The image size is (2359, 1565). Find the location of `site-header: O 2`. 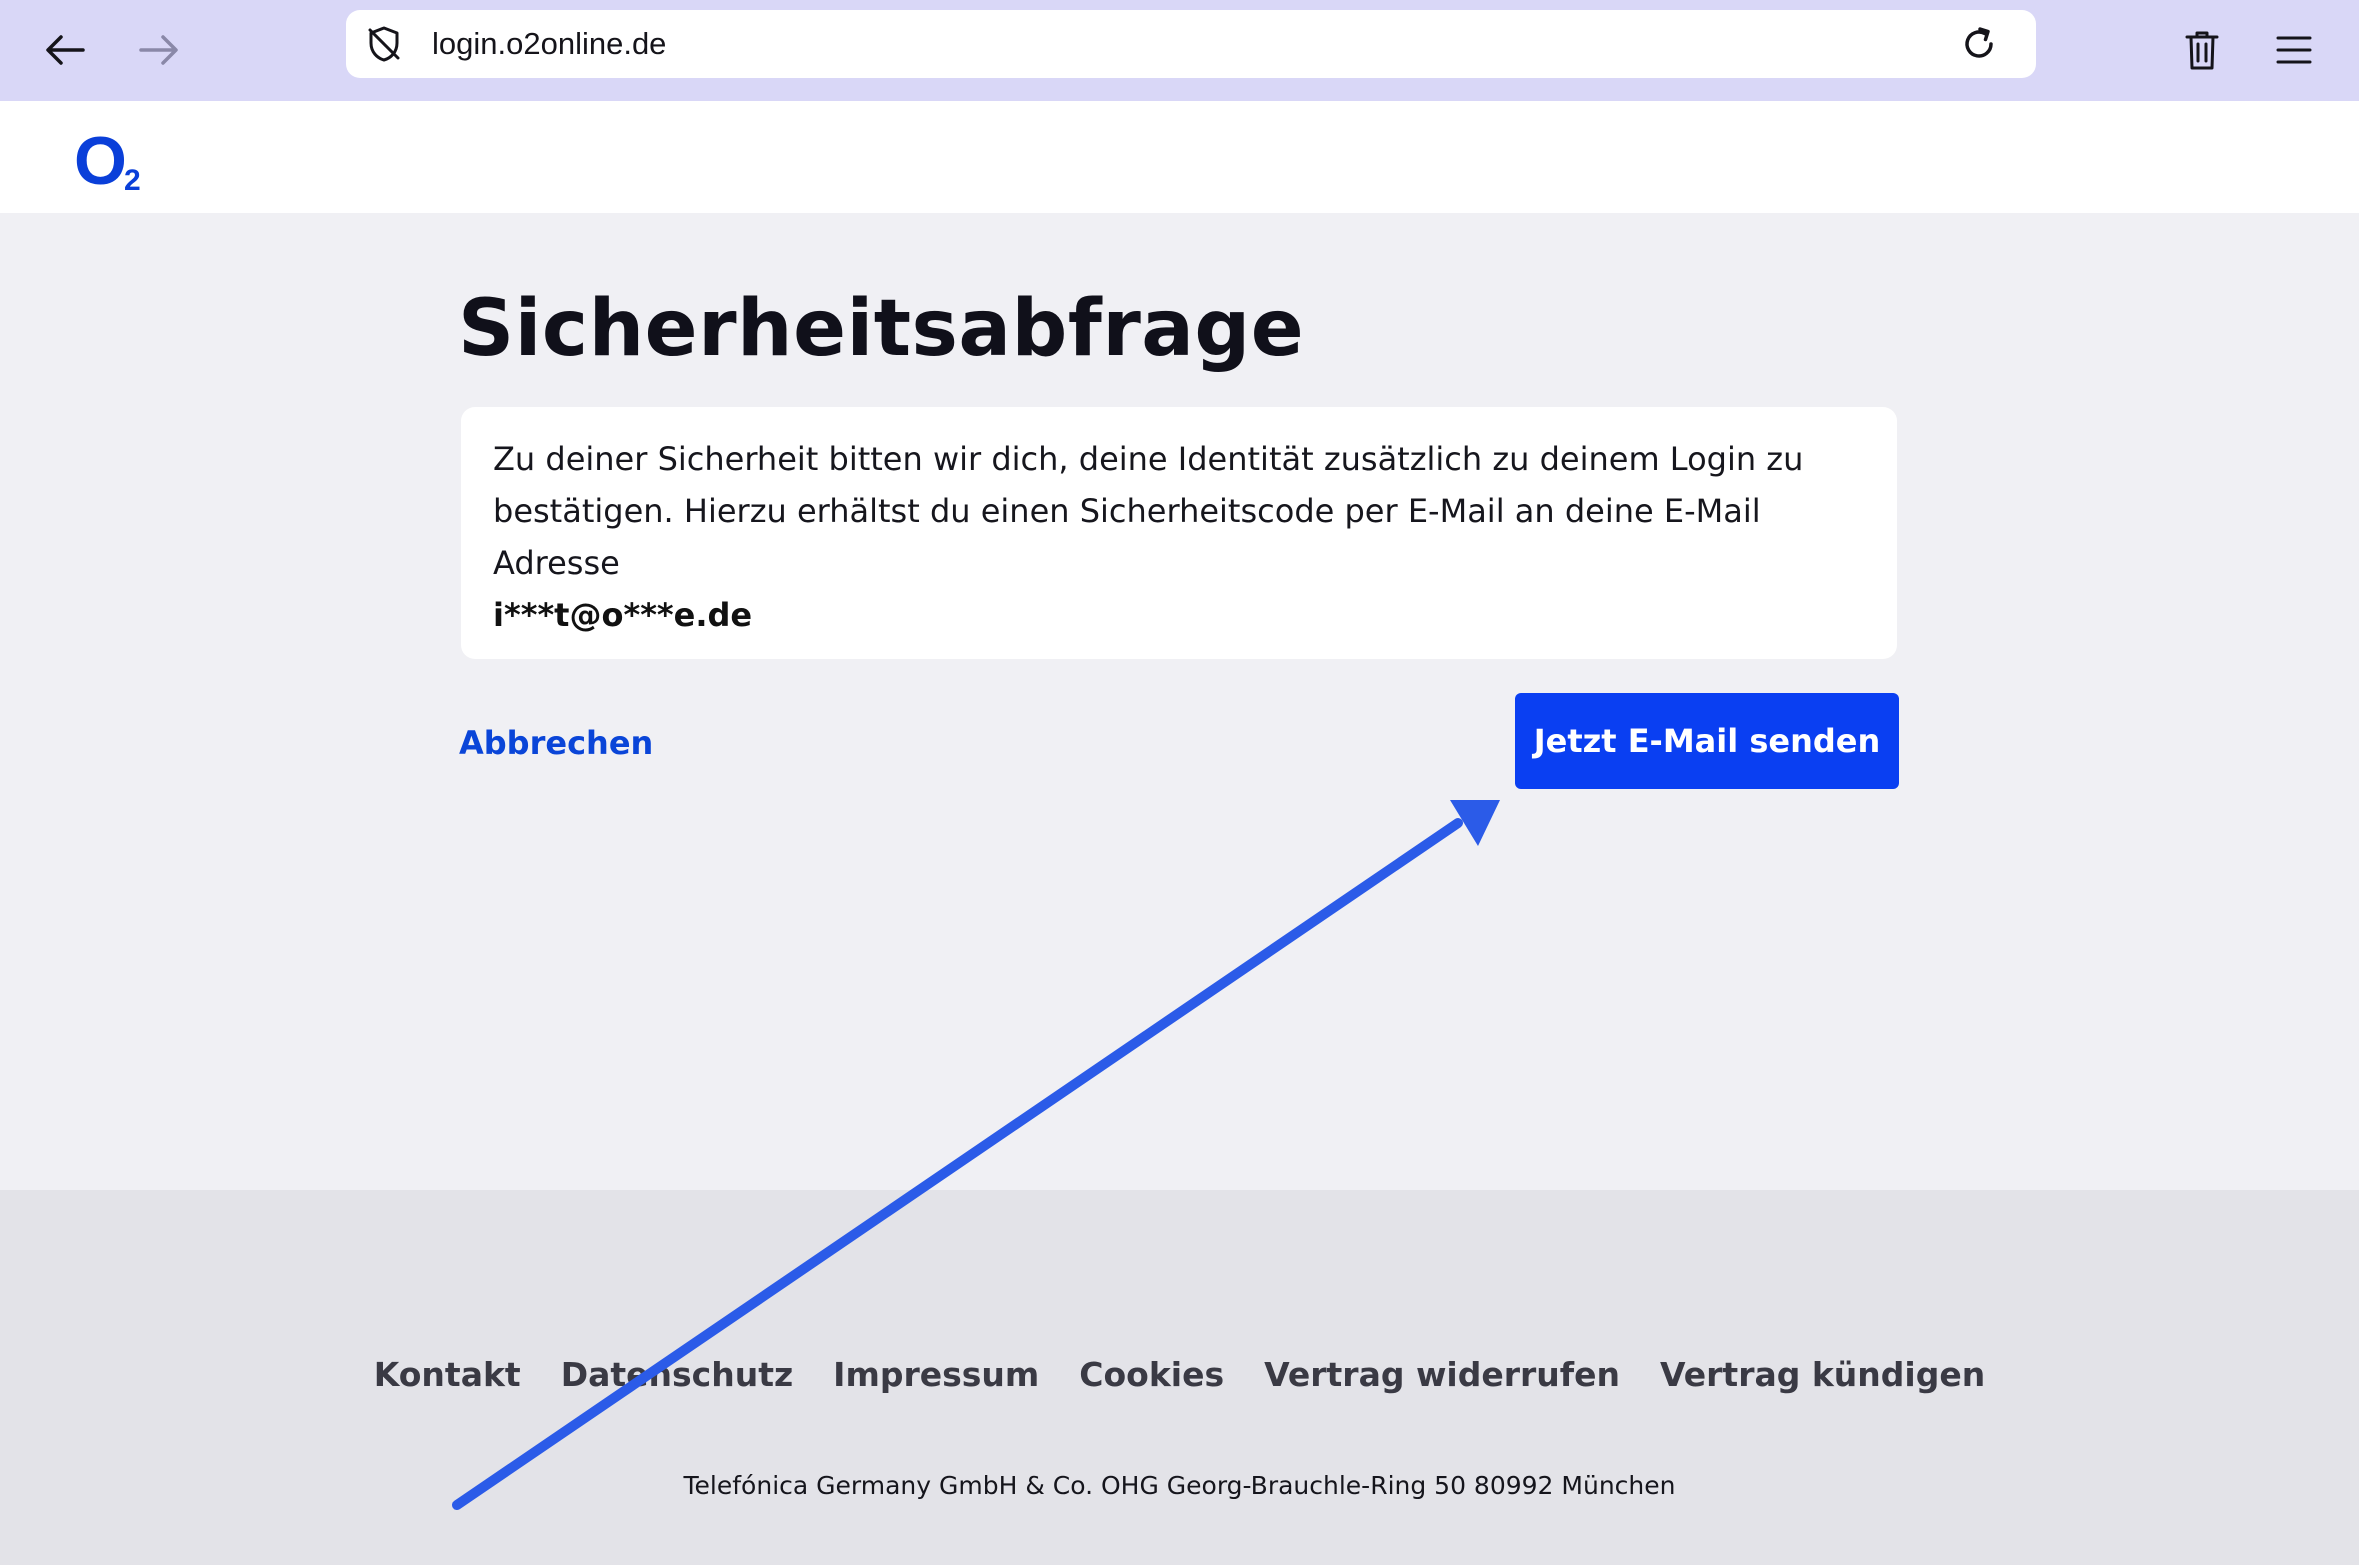

site-header: O 2 is located at coordinates (1179, 157).